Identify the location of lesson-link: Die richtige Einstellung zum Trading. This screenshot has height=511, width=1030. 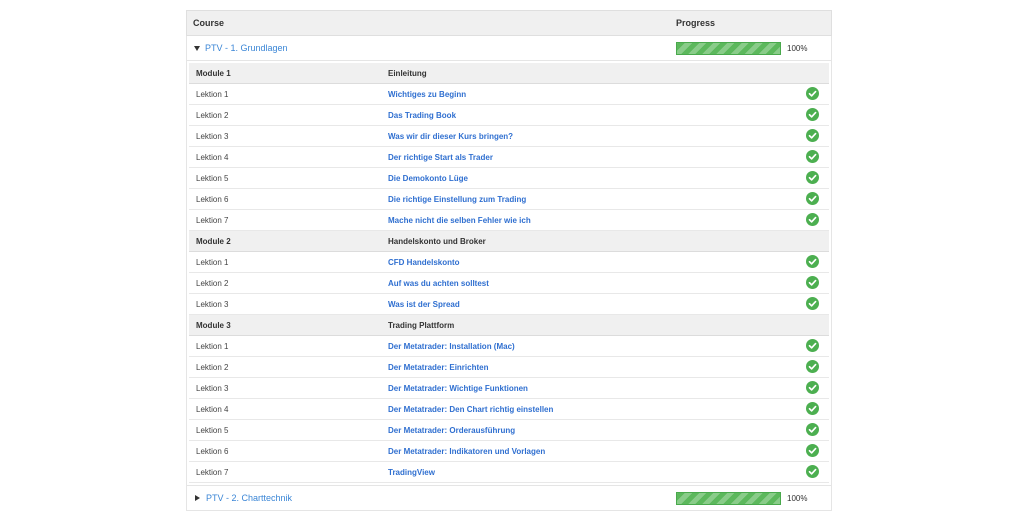
(457, 199).